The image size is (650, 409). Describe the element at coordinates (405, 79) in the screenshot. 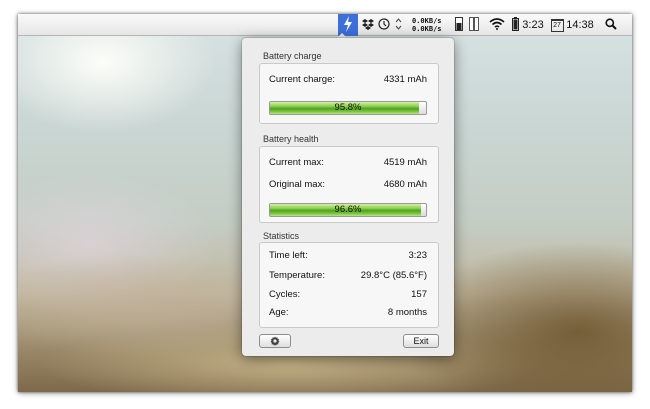

I see `current-charge-value: 4331 mAh` at that location.